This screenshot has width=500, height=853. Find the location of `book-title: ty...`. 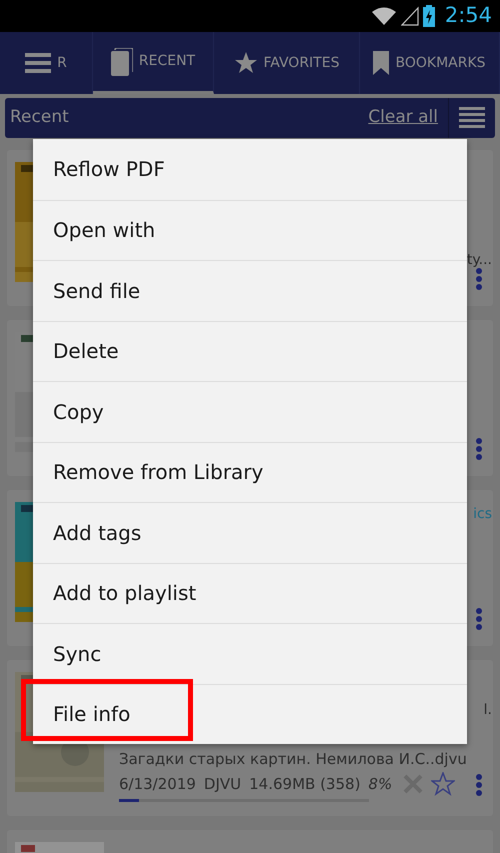

book-title: ty... is located at coordinates (479, 260).